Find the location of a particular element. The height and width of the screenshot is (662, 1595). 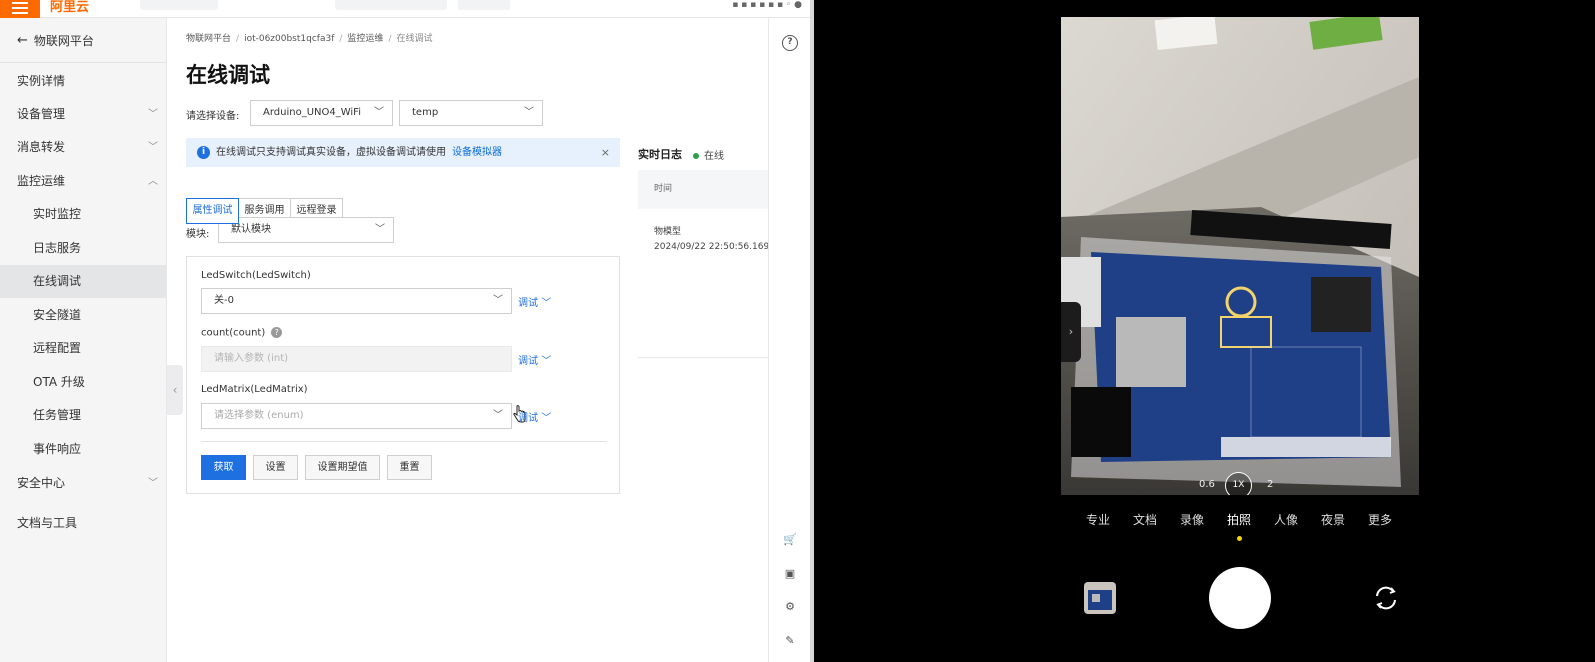

sidebar-divider is located at coordinates (83, 62).